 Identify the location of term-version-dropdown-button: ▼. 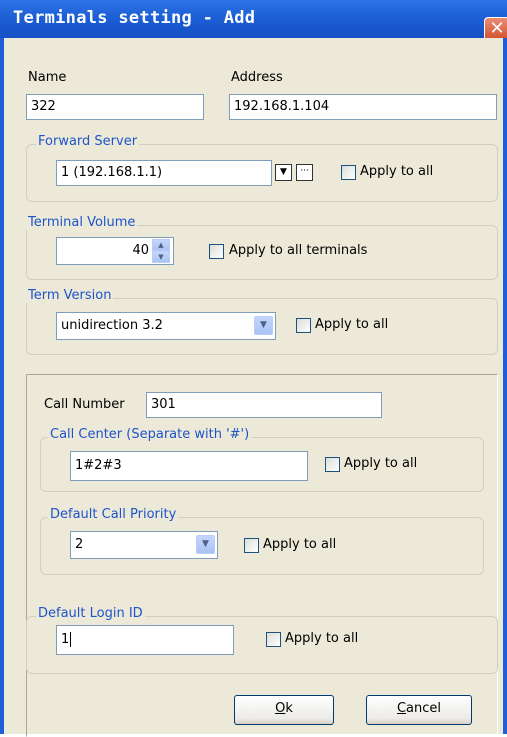
(263, 325).